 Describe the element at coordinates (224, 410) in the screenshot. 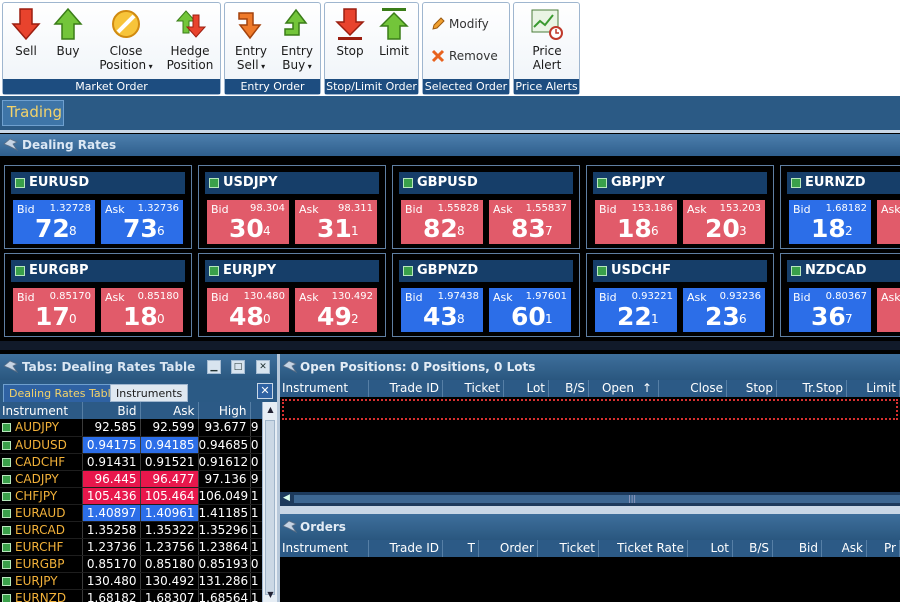

I see `col-high: High` at that location.